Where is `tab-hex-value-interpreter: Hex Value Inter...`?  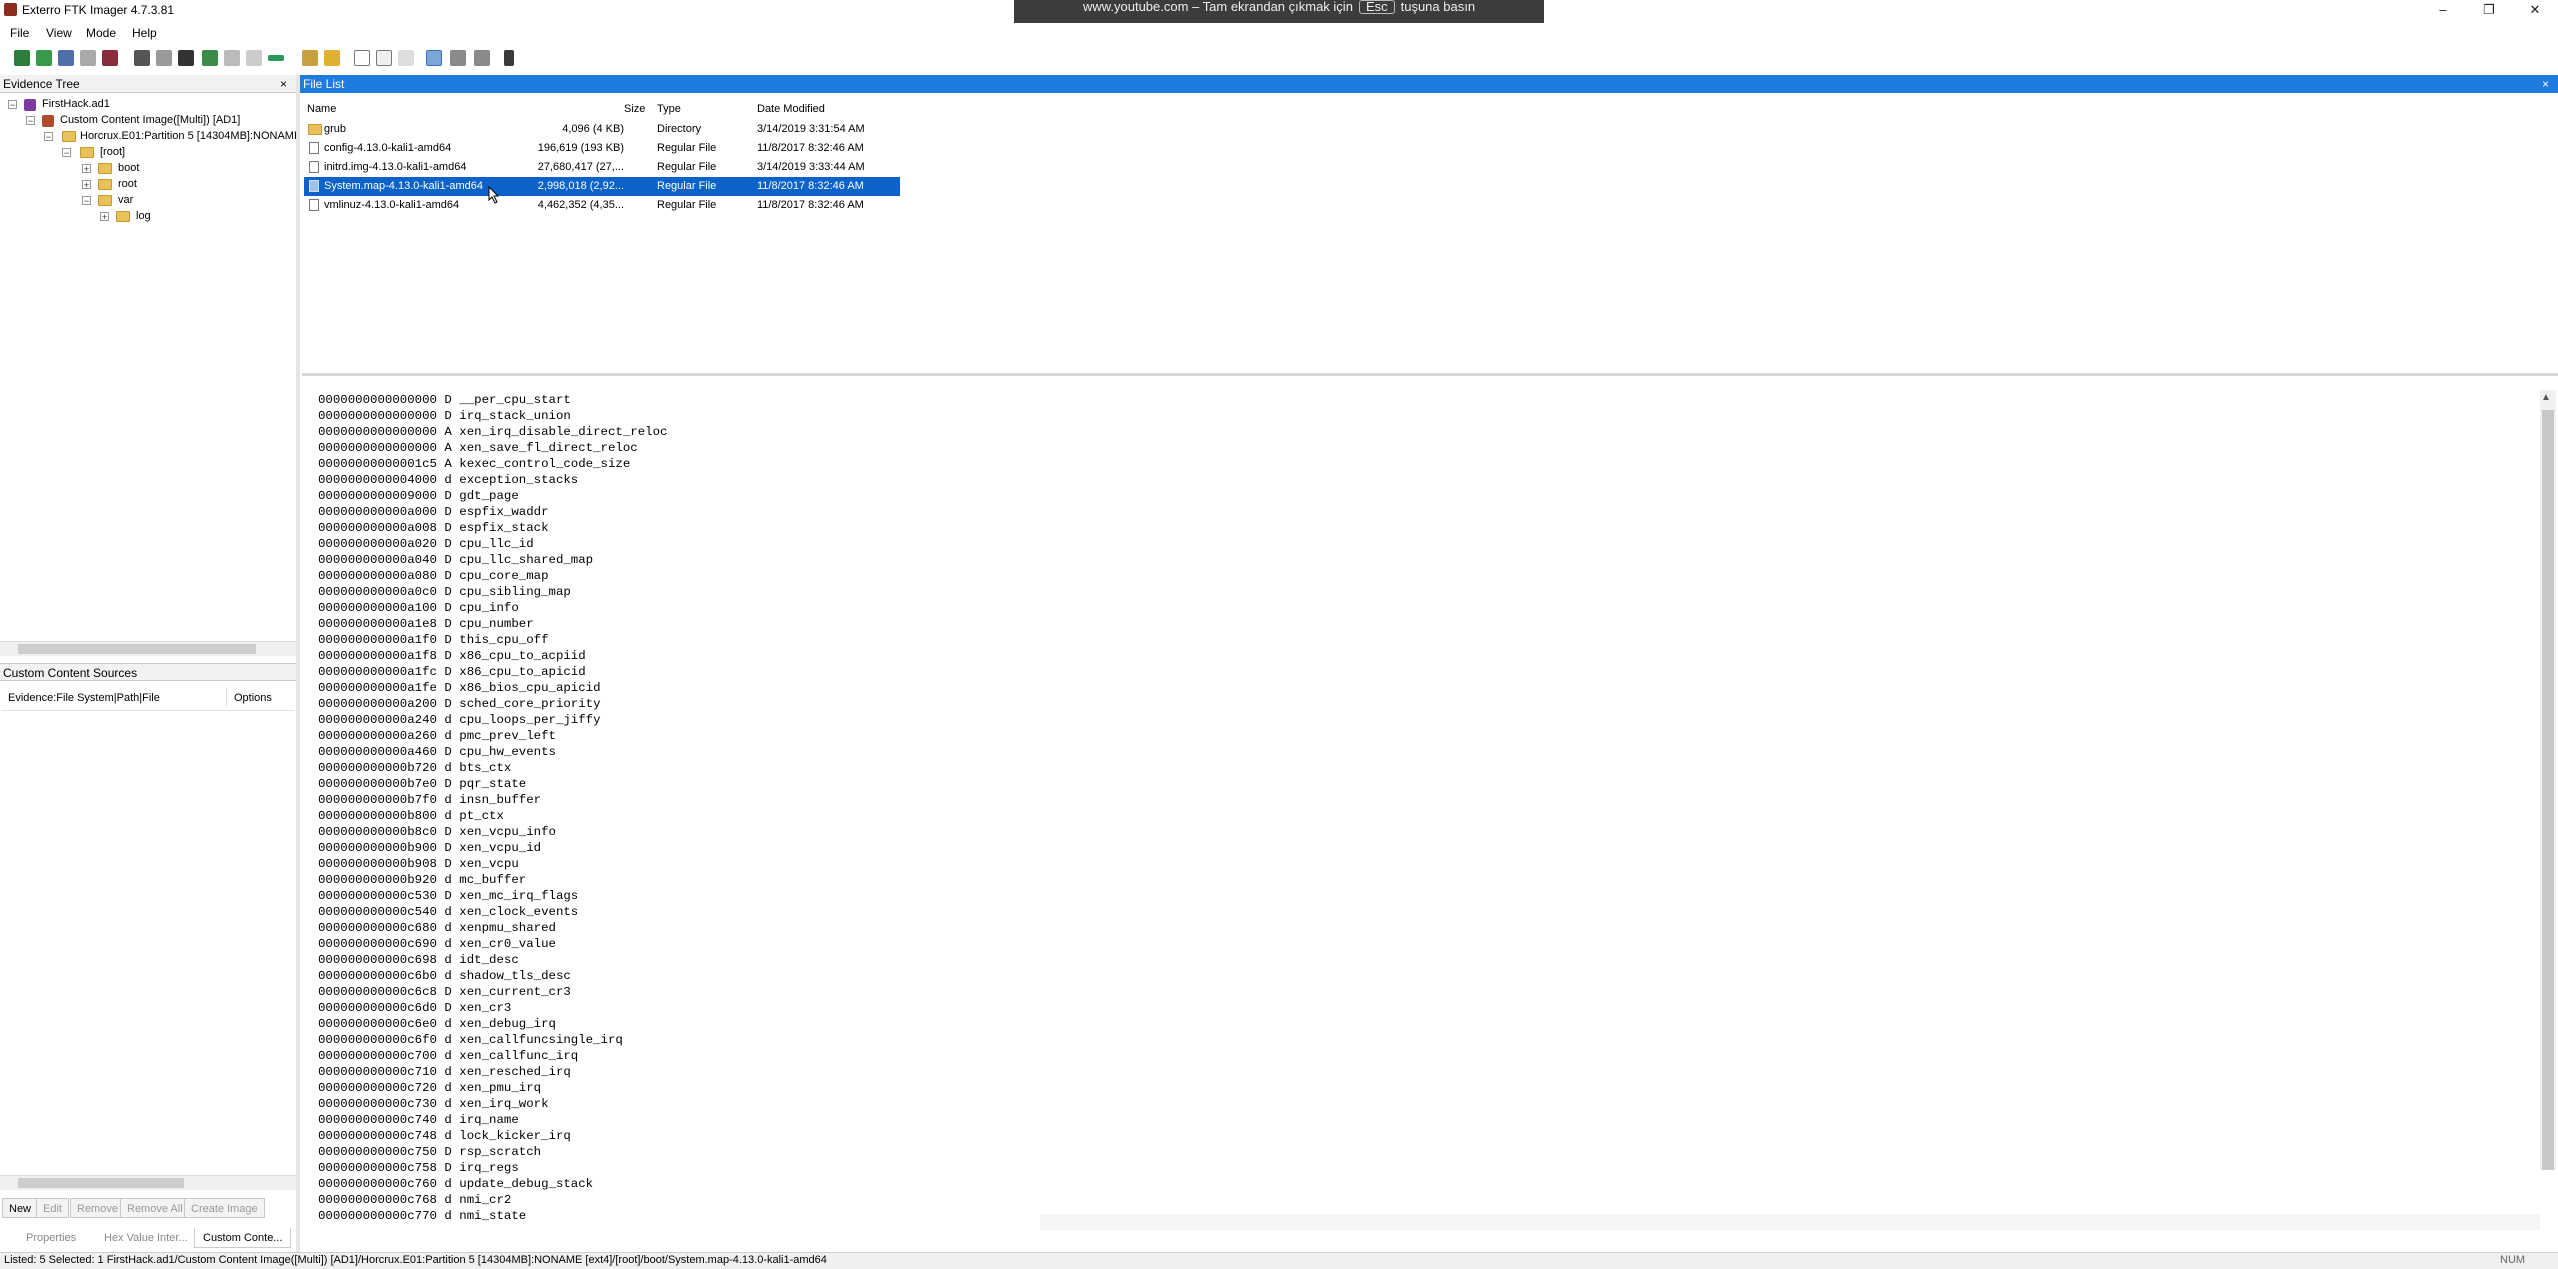
tab-hex-value-interpreter: Hex Value Inter... is located at coordinates (146, 1238).